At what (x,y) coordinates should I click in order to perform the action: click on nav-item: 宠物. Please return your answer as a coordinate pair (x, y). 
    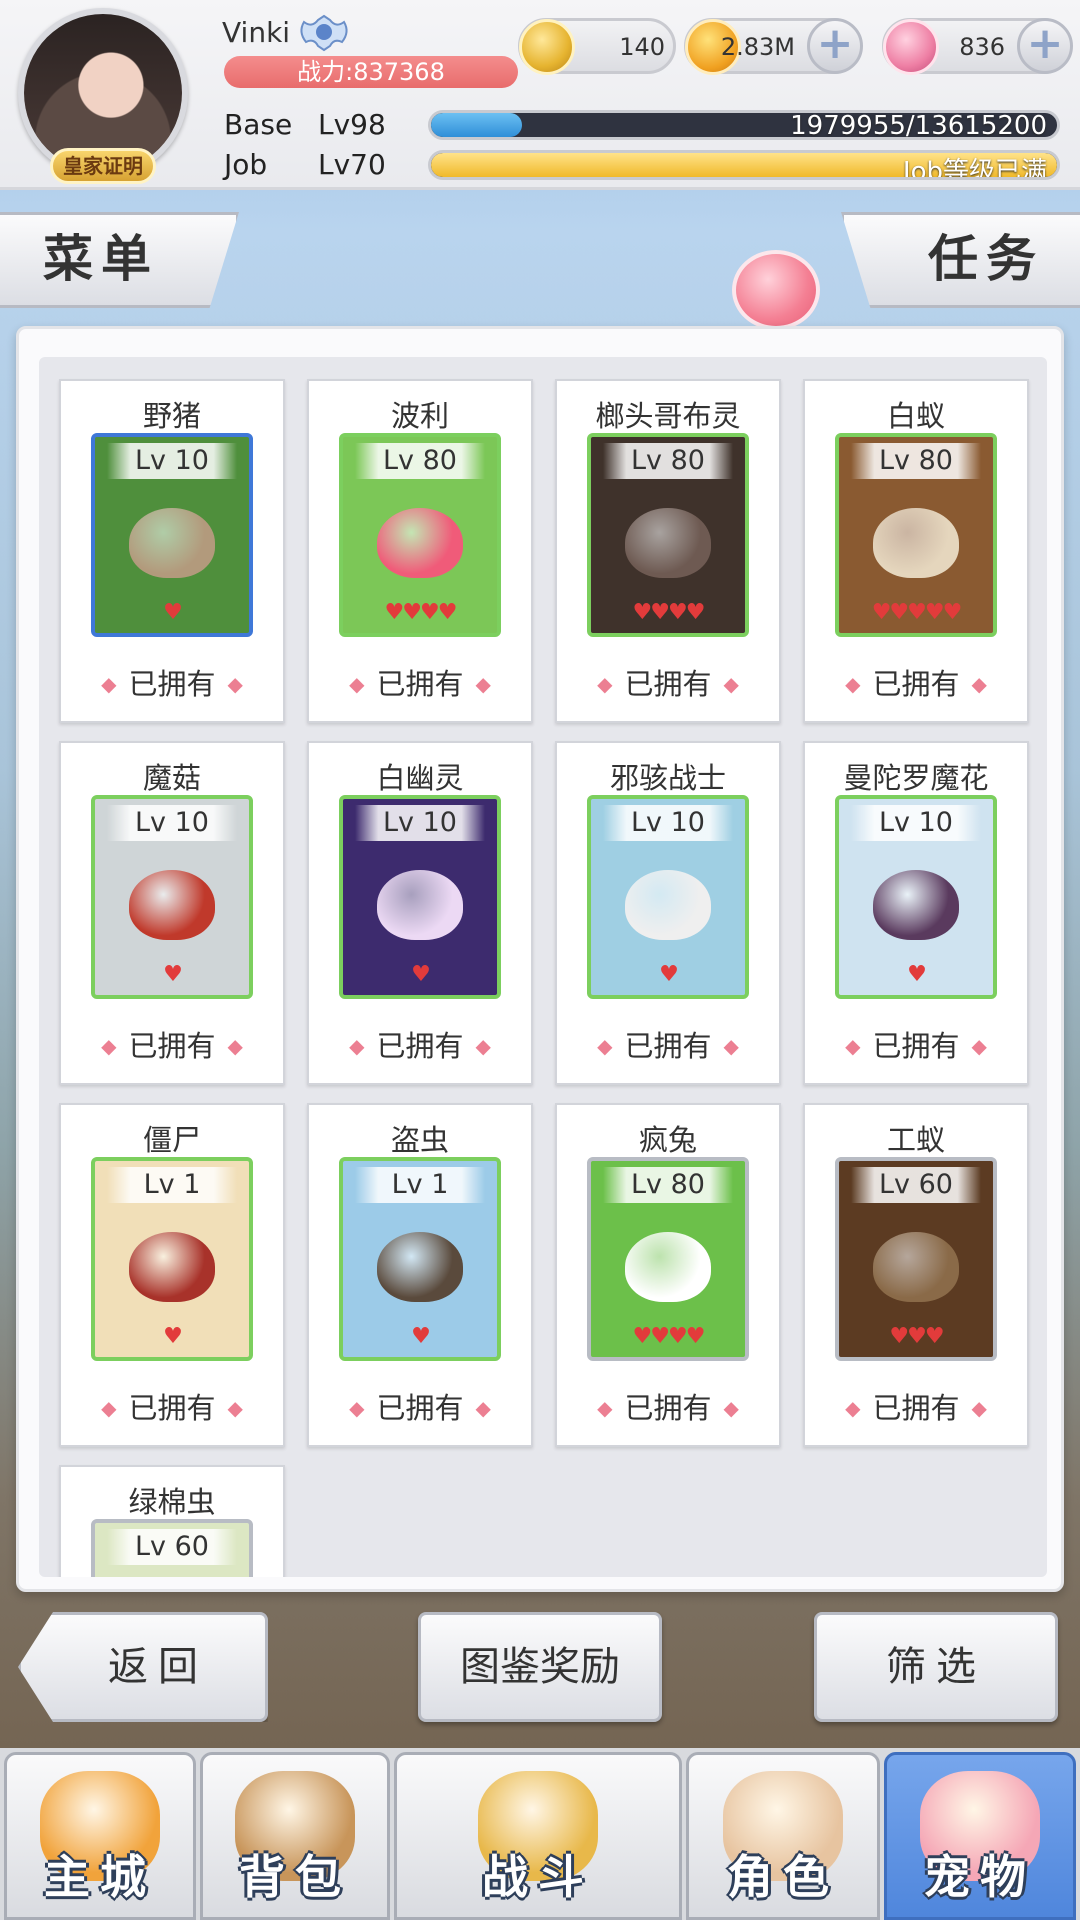
    Looking at the image, I should click on (980, 1836).